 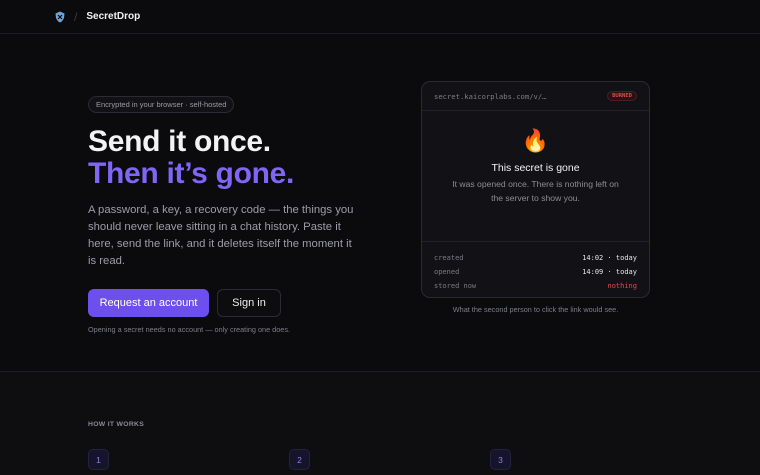 I want to click on brand-name: SecretDrop, so click(x=113, y=16).